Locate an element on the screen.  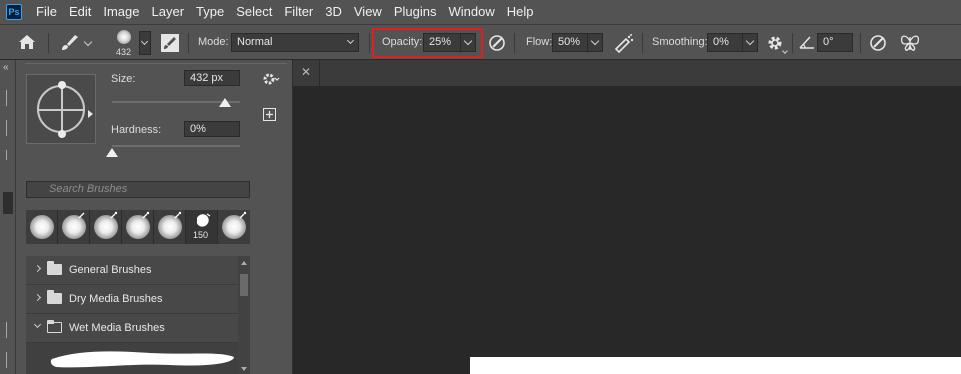
butterfly-icon is located at coordinates (910, 43).